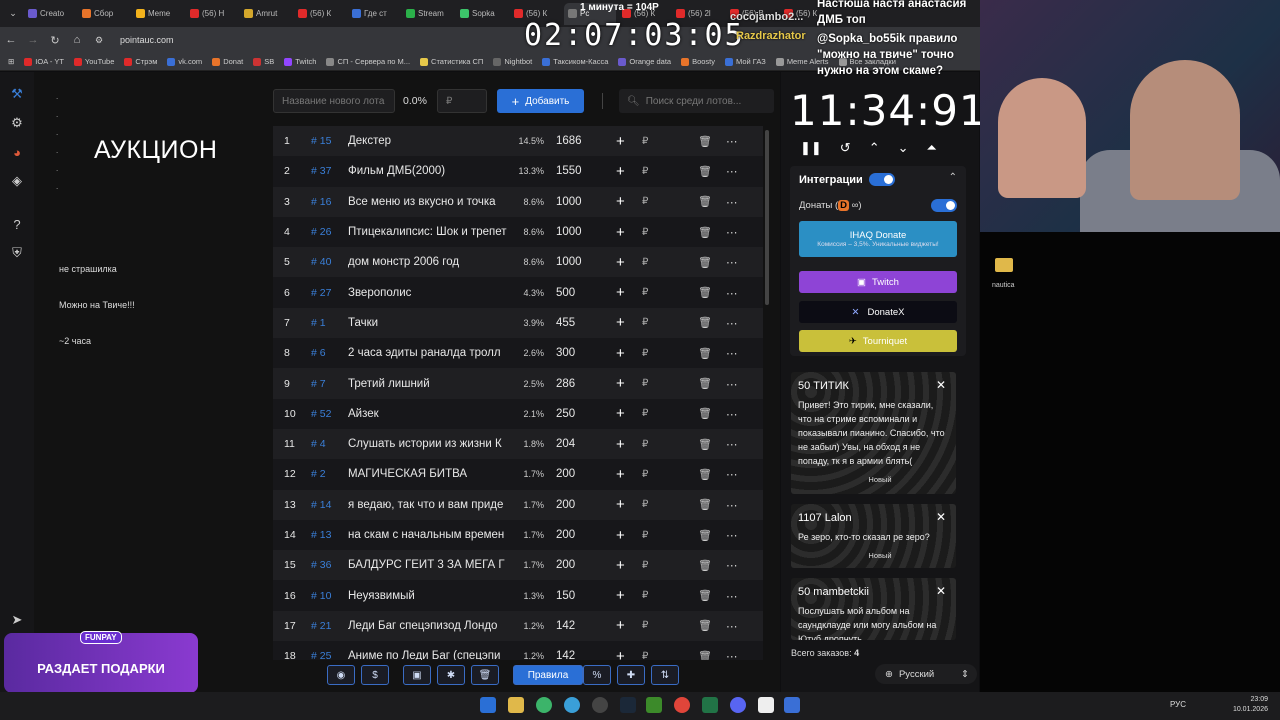 This screenshot has height=720, width=1280. I want to click on explorer-icon, so click(516, 705).